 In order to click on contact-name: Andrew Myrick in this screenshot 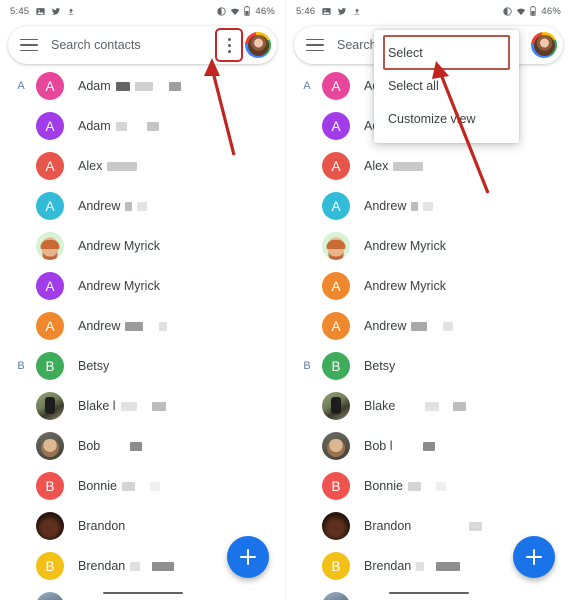, I will do `click(119, 246)`.